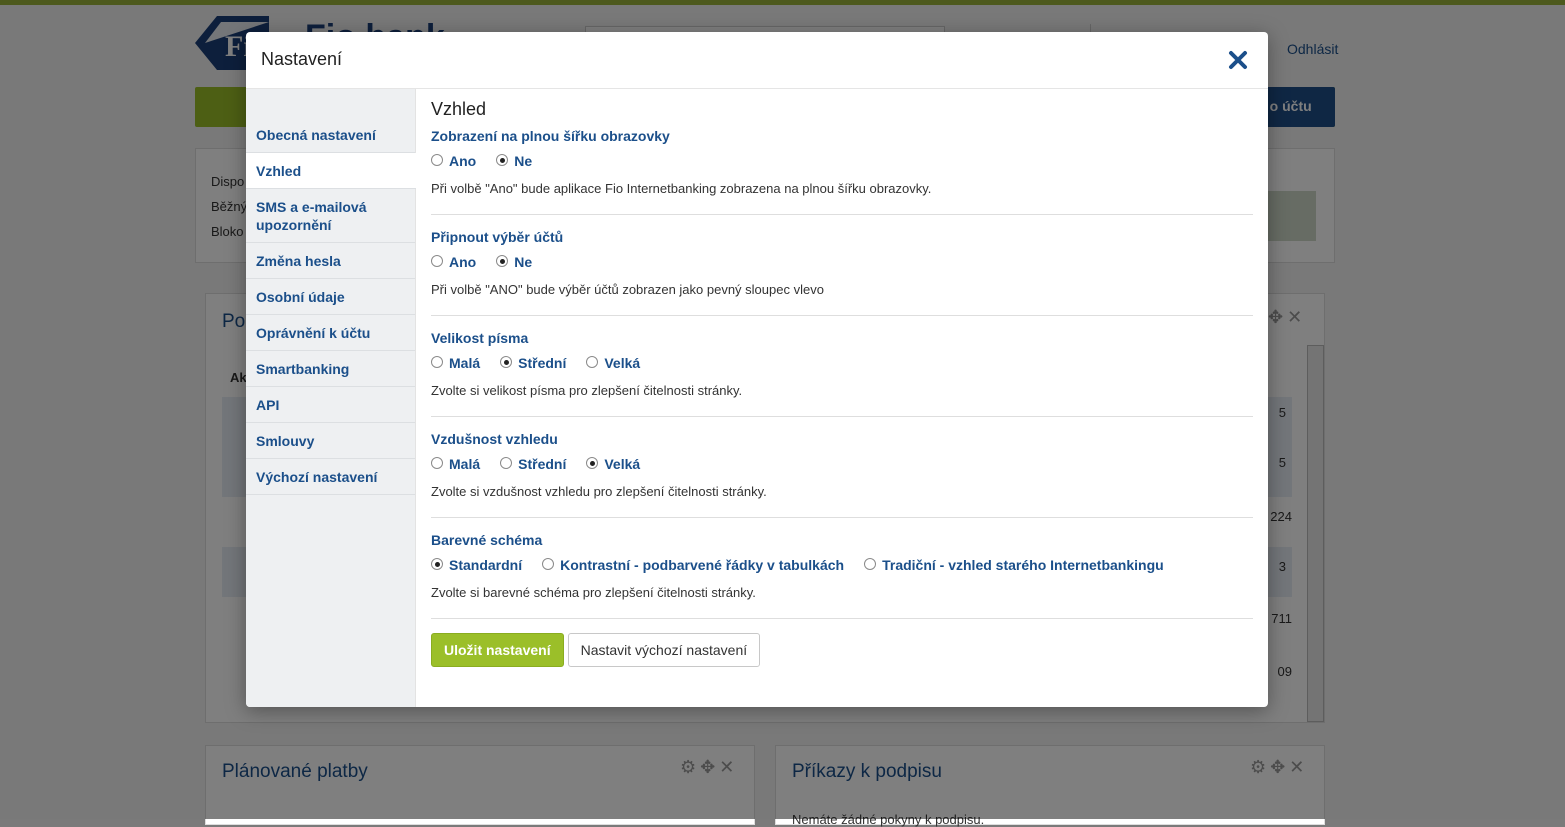 The image size is (1565, 827). What do you see at coordinates (330, 441) in the screenshot?
I see `sidebar-item-contracts: Smlouvy` at bounding box center [330, 441].